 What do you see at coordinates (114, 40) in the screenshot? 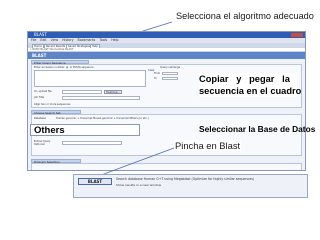
I see `menu-help: Help` at bounding box center [114, 40].